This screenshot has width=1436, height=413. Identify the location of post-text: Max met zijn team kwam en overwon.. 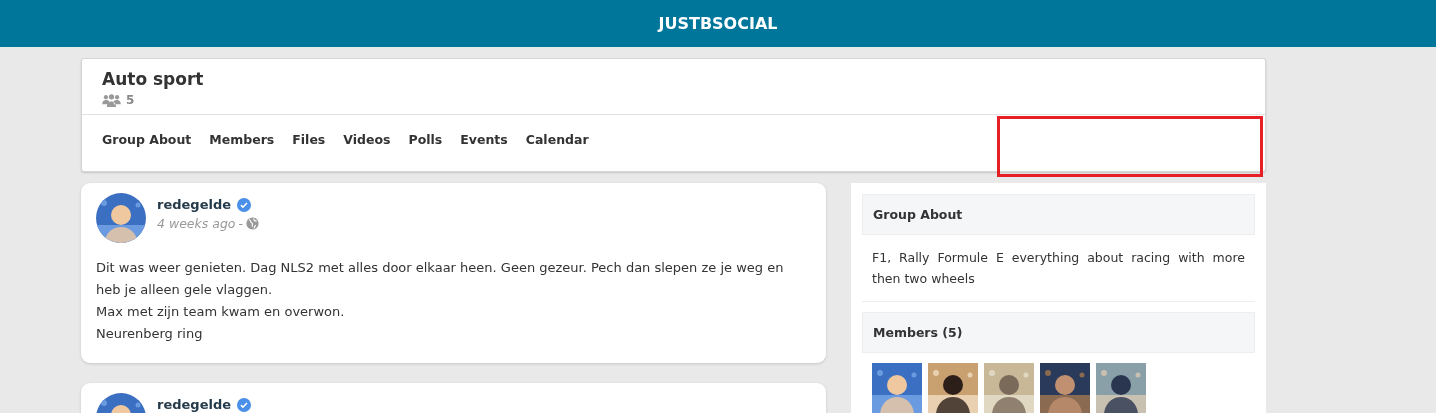
(221, 312).